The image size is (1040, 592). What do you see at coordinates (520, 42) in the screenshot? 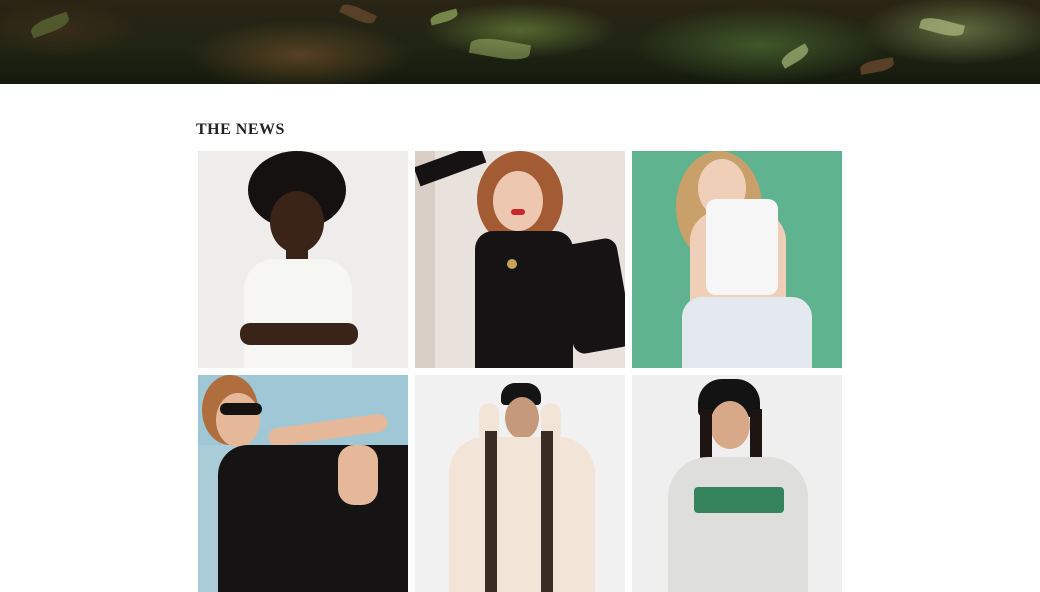
I see `hero-banner-image` at bounding box center [520, 42].